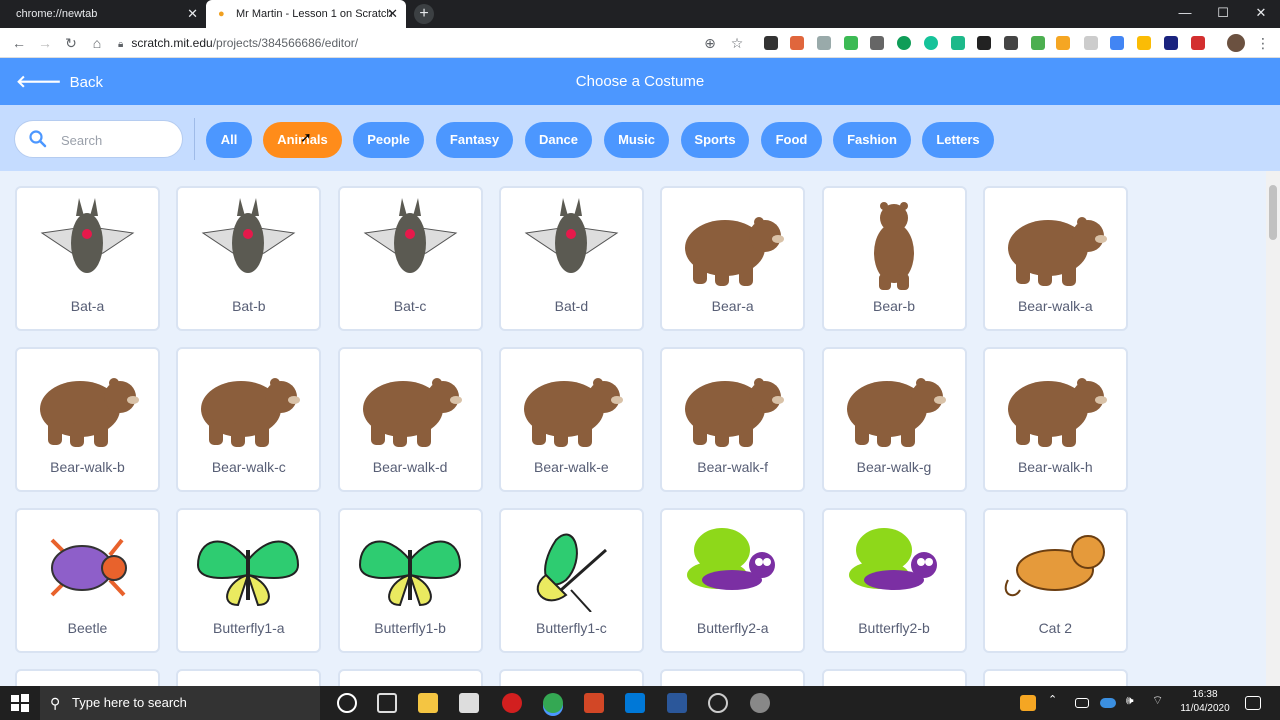 Image resolution: width=1280 pixels, height=720 pixels. Describe the element at coordinates (45, 43) in the screenshot. I see `forward-arrow-icon: →` at that location.